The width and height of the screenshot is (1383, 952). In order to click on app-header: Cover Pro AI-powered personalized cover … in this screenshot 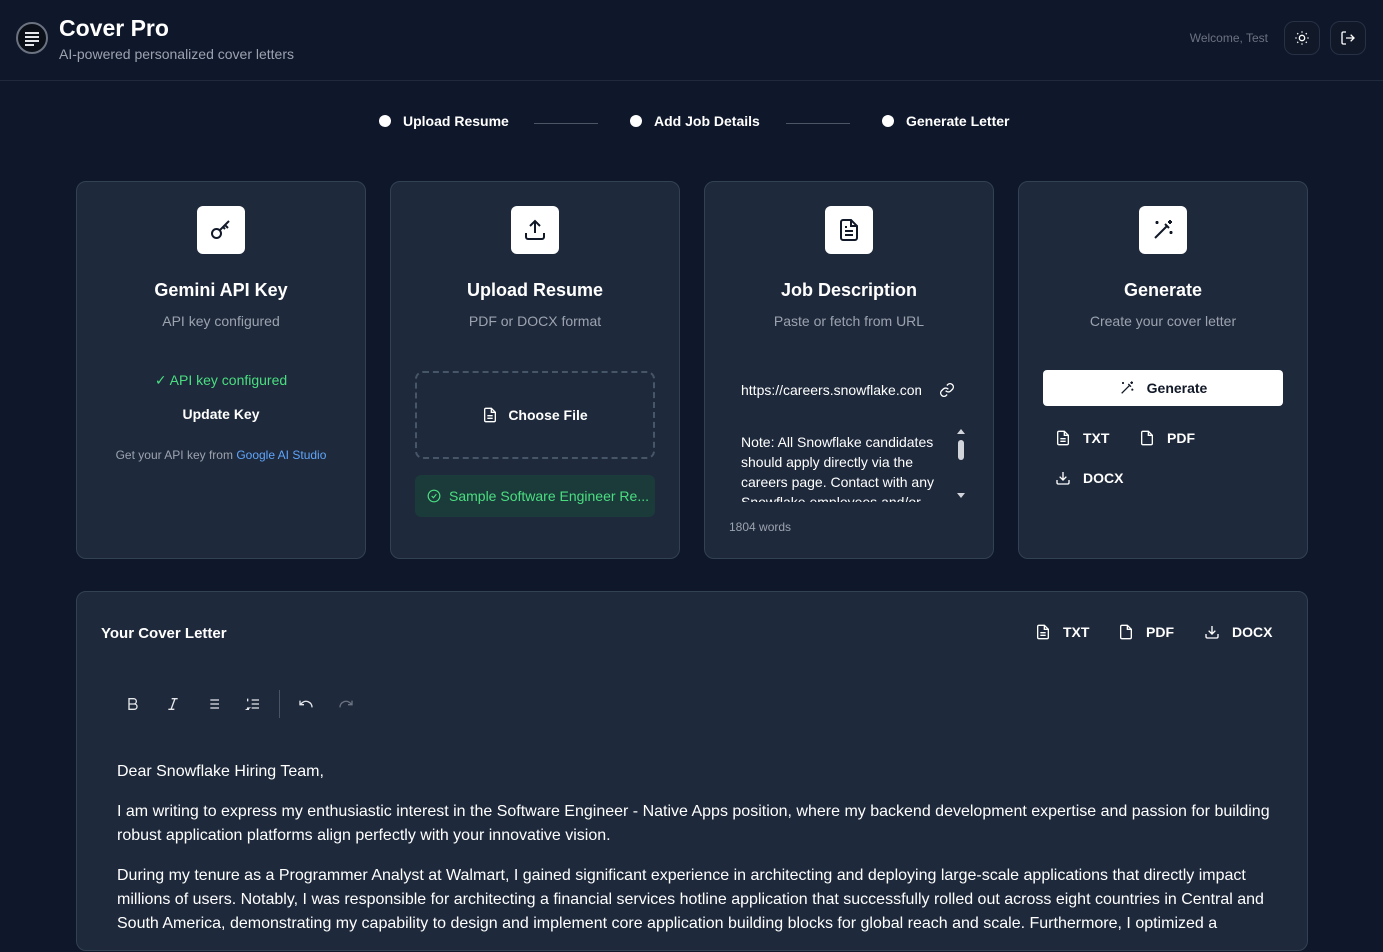, I will do `click(691, 40)`.